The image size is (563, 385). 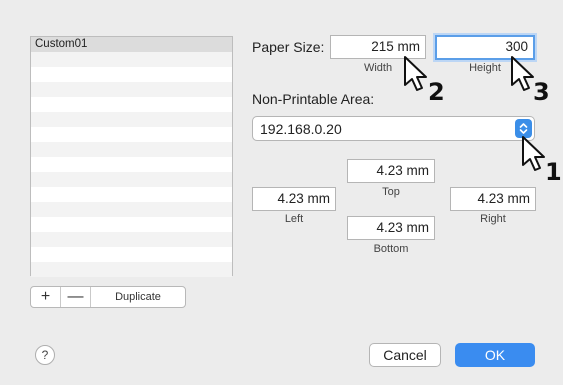 I want to click on bottom-label: Bottom, so click(x=391, y=249).